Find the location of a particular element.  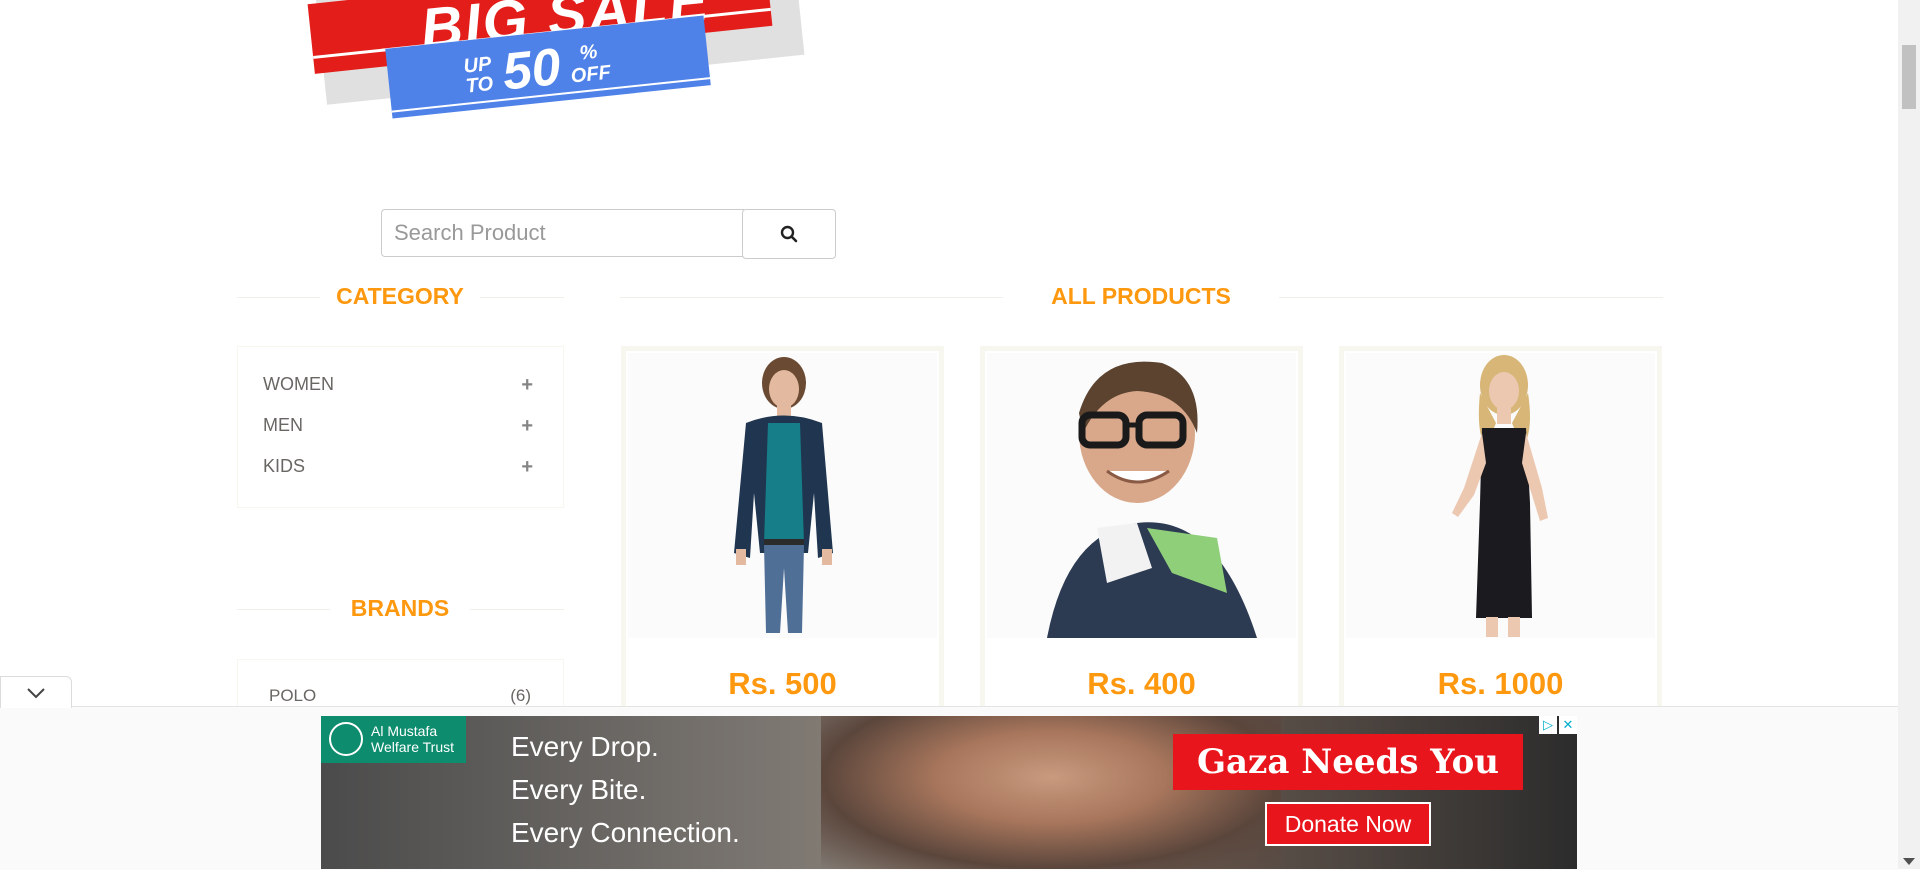

product-card: Rs. 500 is located at coordinates (782, 531).